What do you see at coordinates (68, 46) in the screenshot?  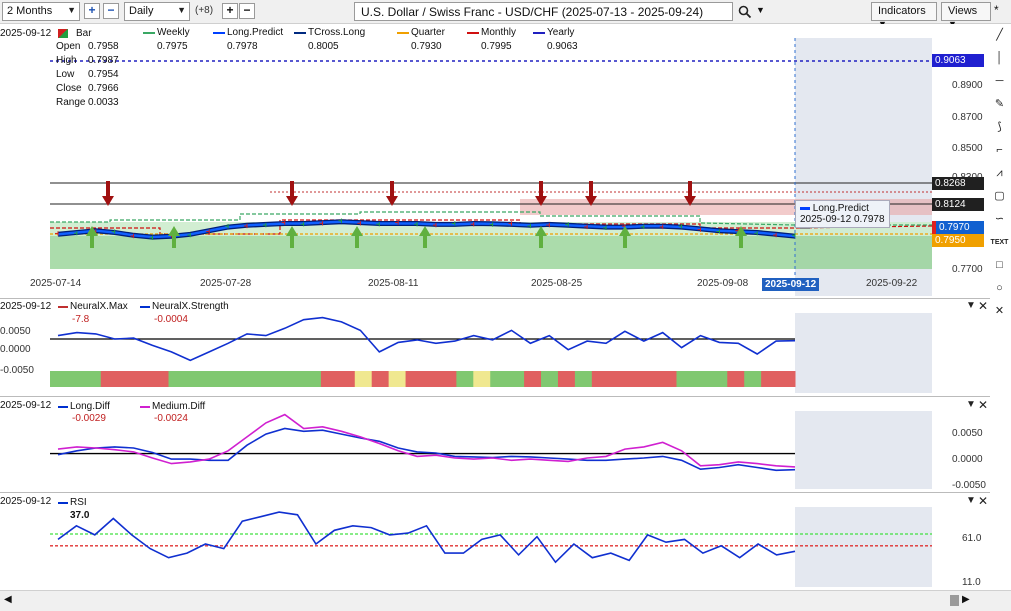 I see `ohlc-label: Open` at bounding box center [68, 46].